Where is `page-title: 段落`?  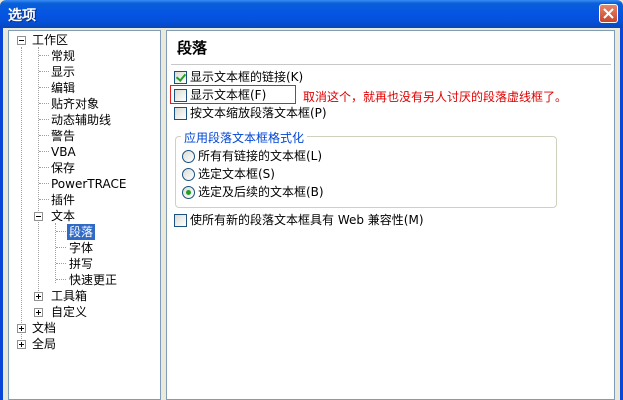
page-title: 段落 is located at coordinates (192, 48).